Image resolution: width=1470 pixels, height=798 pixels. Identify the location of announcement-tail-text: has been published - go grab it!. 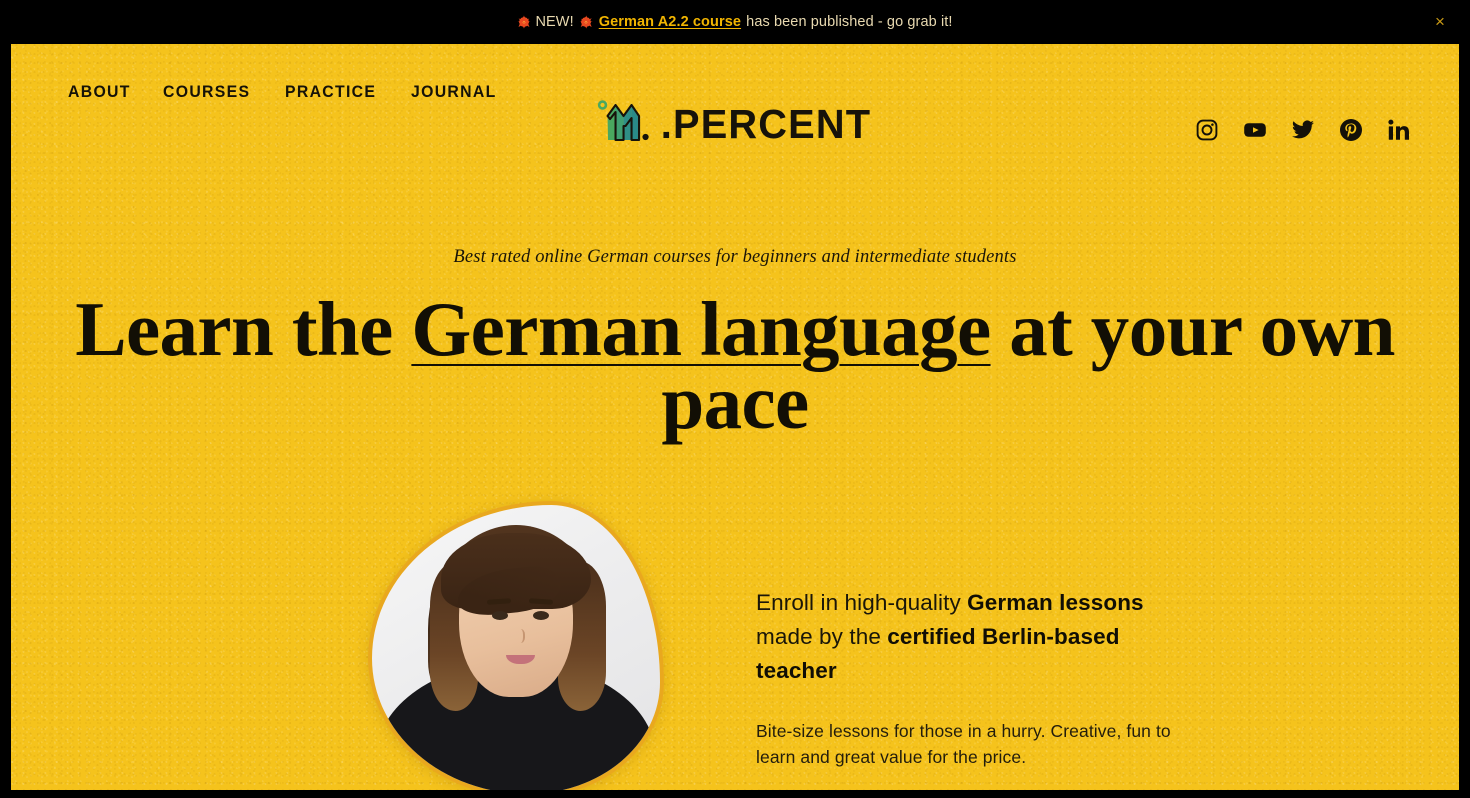
(847, 22).